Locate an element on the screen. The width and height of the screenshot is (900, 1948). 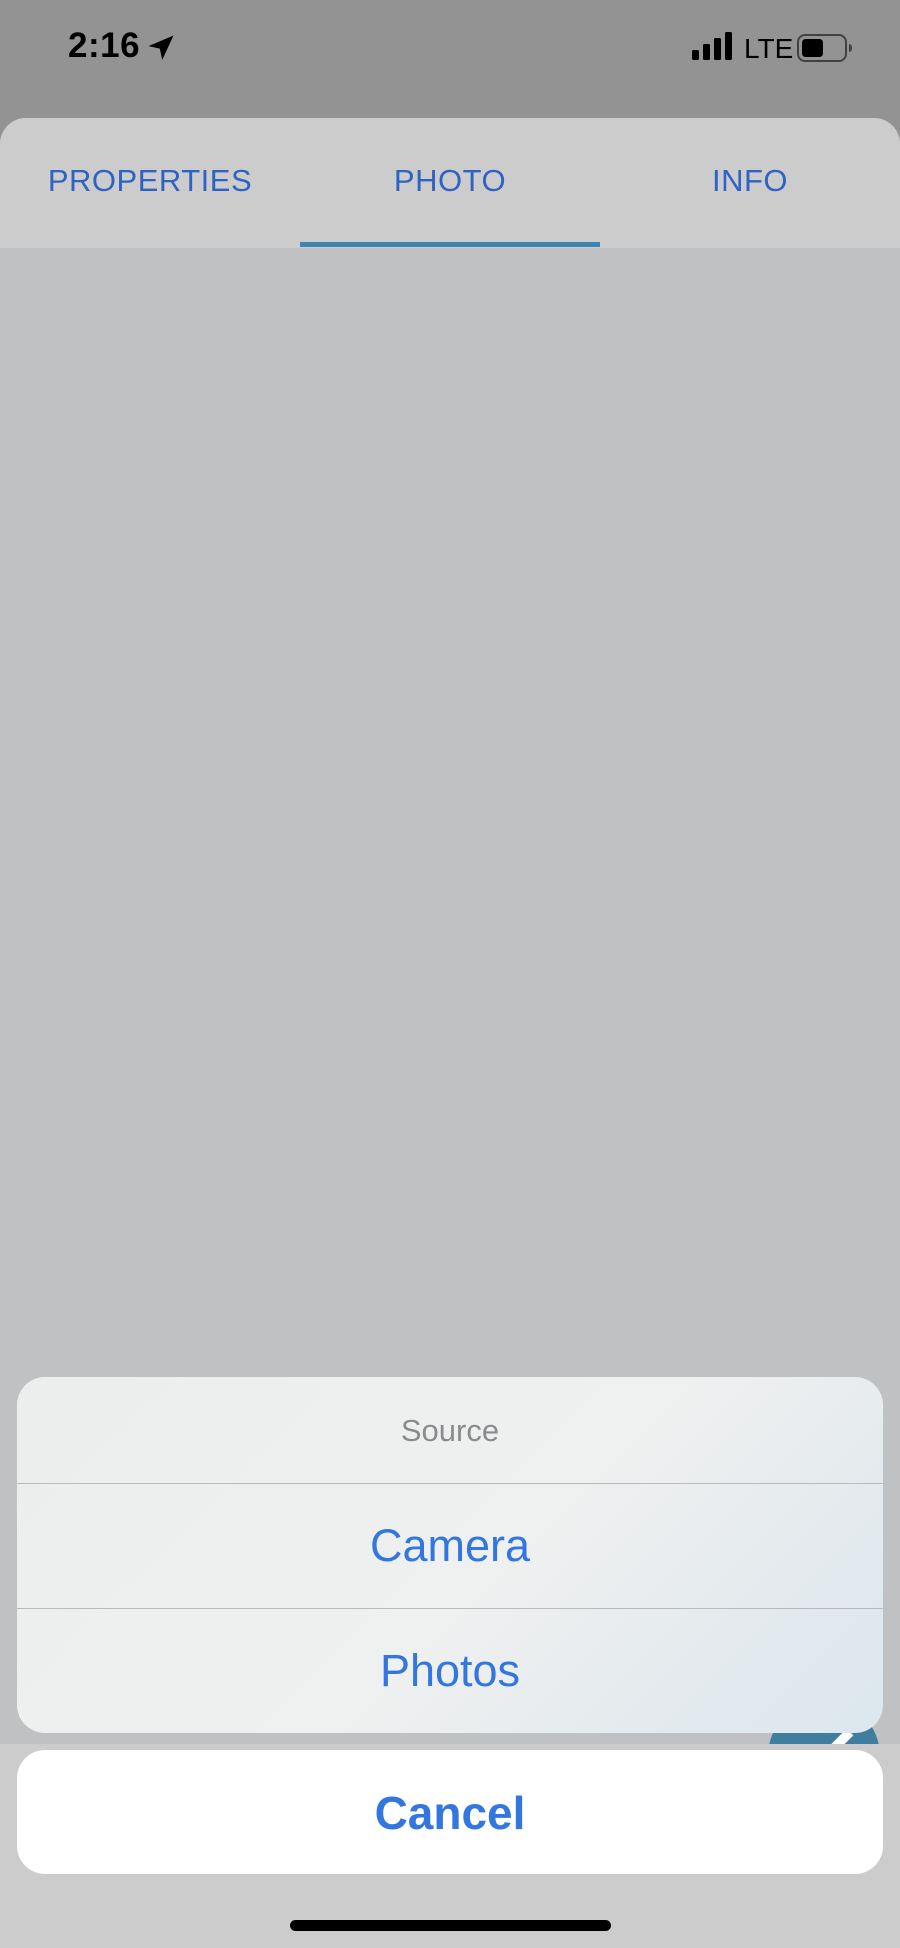
tab-properties: PROPERTIES is located at coordinates (150, 183).